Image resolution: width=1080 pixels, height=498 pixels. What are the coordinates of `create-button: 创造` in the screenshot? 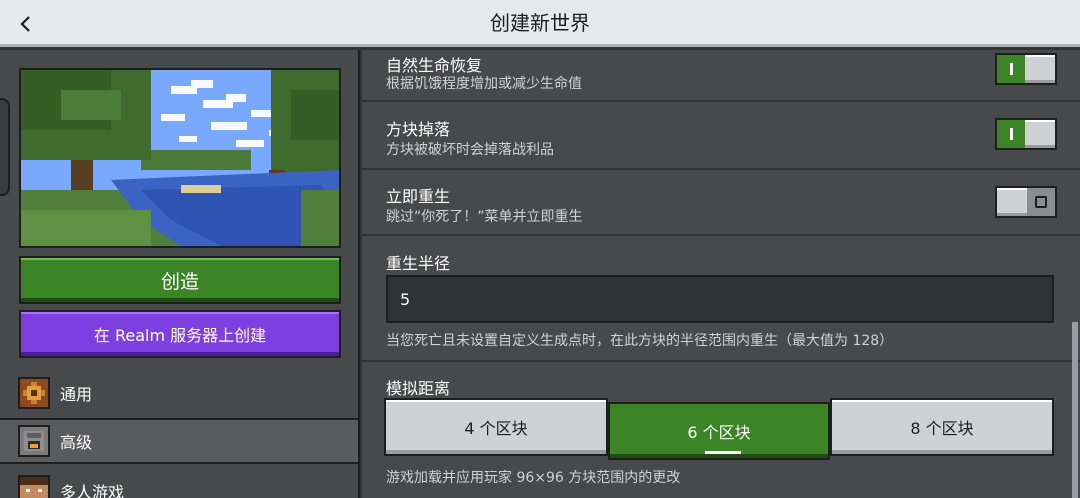 It's located at (180, 280).